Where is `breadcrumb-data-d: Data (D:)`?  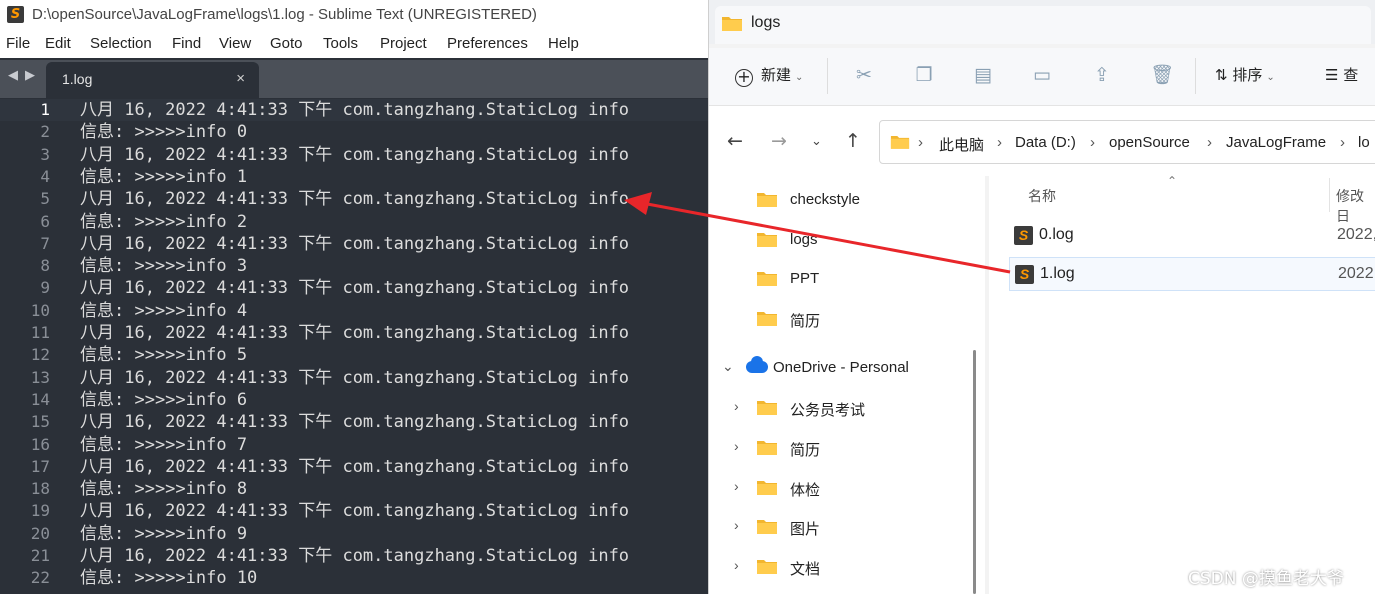
breadcrumb-data-d: Data (D:) is located at coordinates (1045, 142).